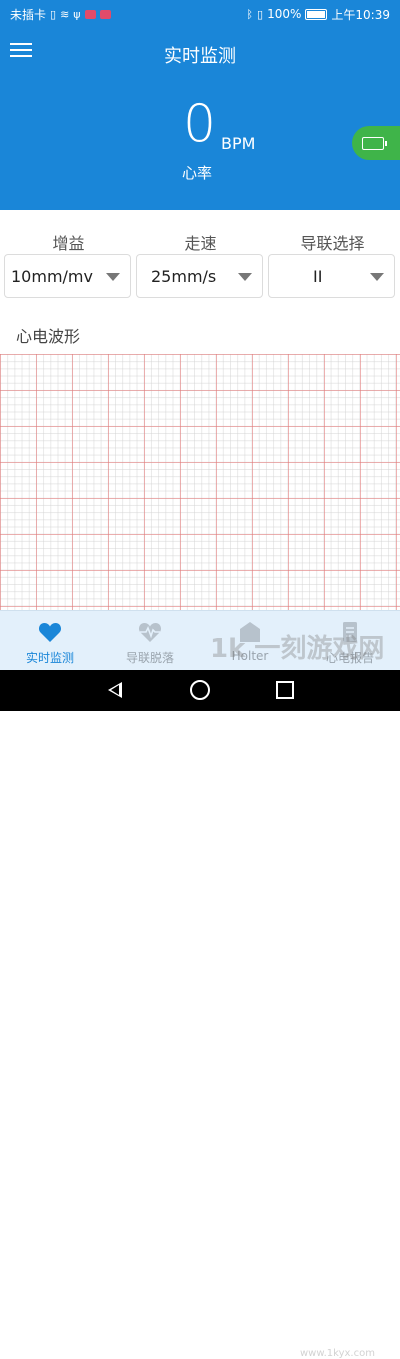 The height and width of the screenshot is (1359, 400). I want to click on tab-lead-off: 导联脱落, so click(150, 641).